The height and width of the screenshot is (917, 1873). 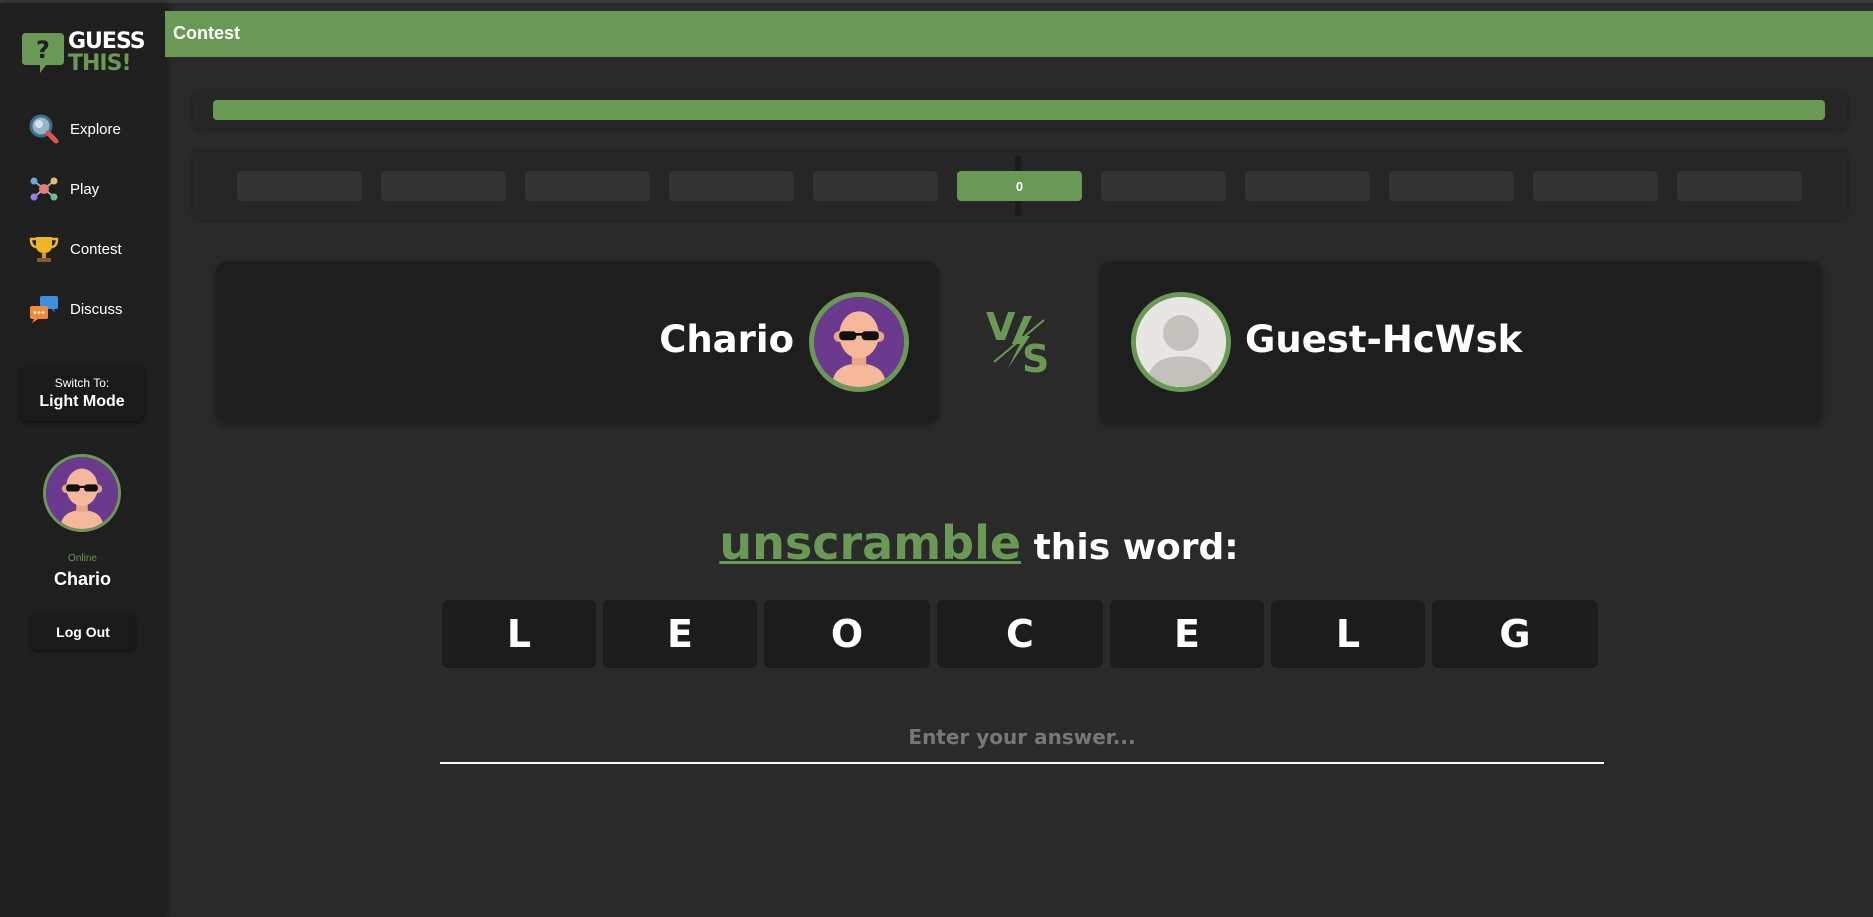 I want to click on molecule-icon, so click(x=44, y=189).